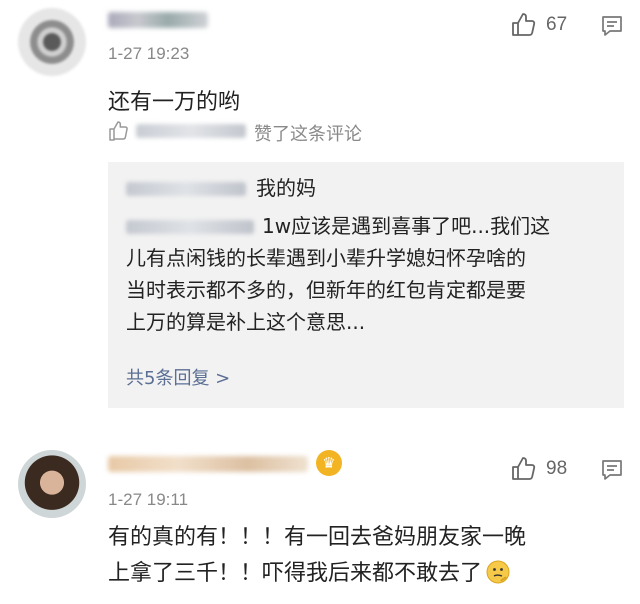  What do you see at coordinates (148, 499) in the screenshot?
I see `comment-timestamp: 1-27 19:11` at bounding box center [148, 499].